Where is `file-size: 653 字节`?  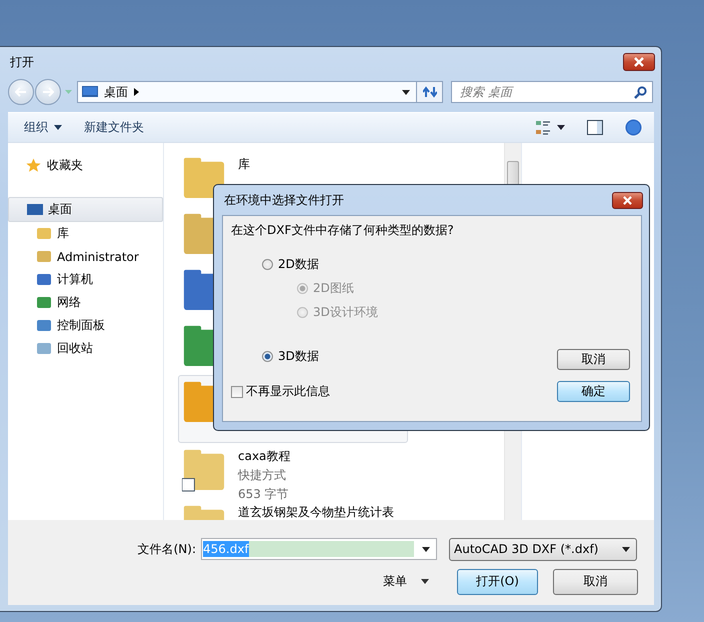 file-size: 653 字节 is located at coordinates (264, 494).